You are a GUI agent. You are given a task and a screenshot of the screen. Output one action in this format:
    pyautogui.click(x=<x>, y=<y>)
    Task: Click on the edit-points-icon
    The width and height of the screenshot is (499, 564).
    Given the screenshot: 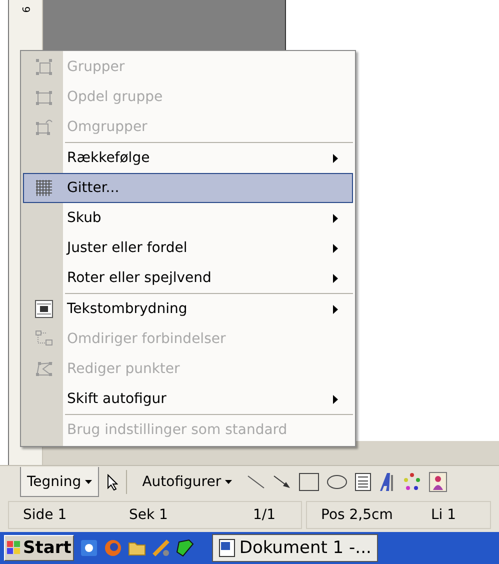 What is the action you would take?
    pyautogui.click(x=44, y=369)
    